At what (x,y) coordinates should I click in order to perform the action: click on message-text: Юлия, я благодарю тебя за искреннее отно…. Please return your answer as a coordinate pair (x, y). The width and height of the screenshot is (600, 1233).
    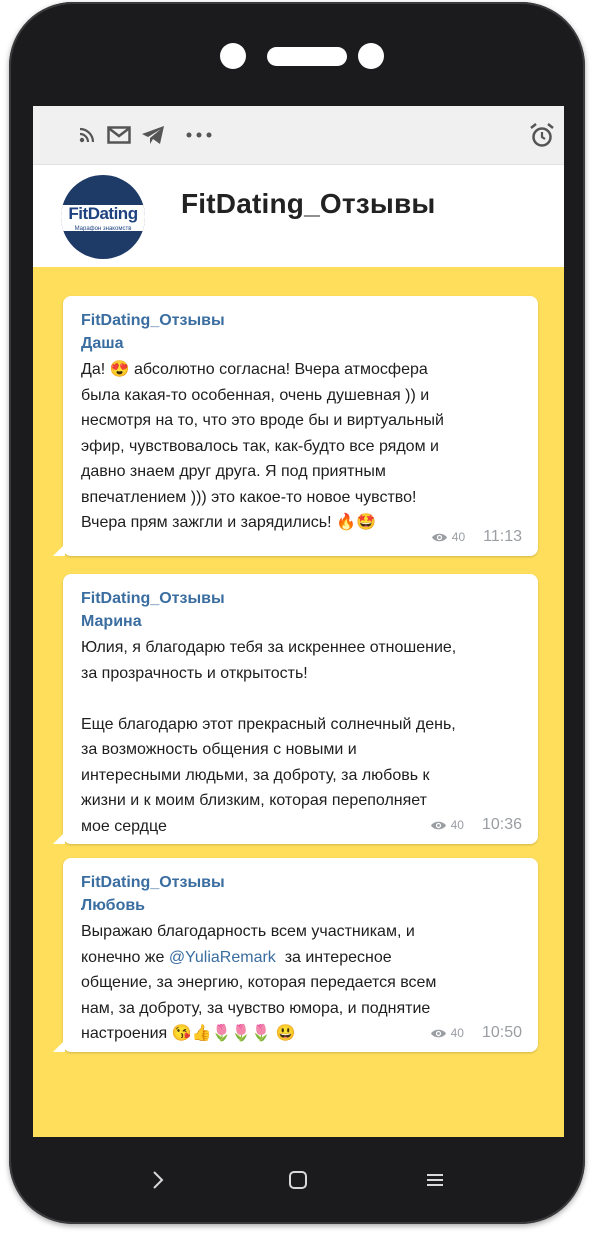
    Looking at the image, I should click on (269, 737).